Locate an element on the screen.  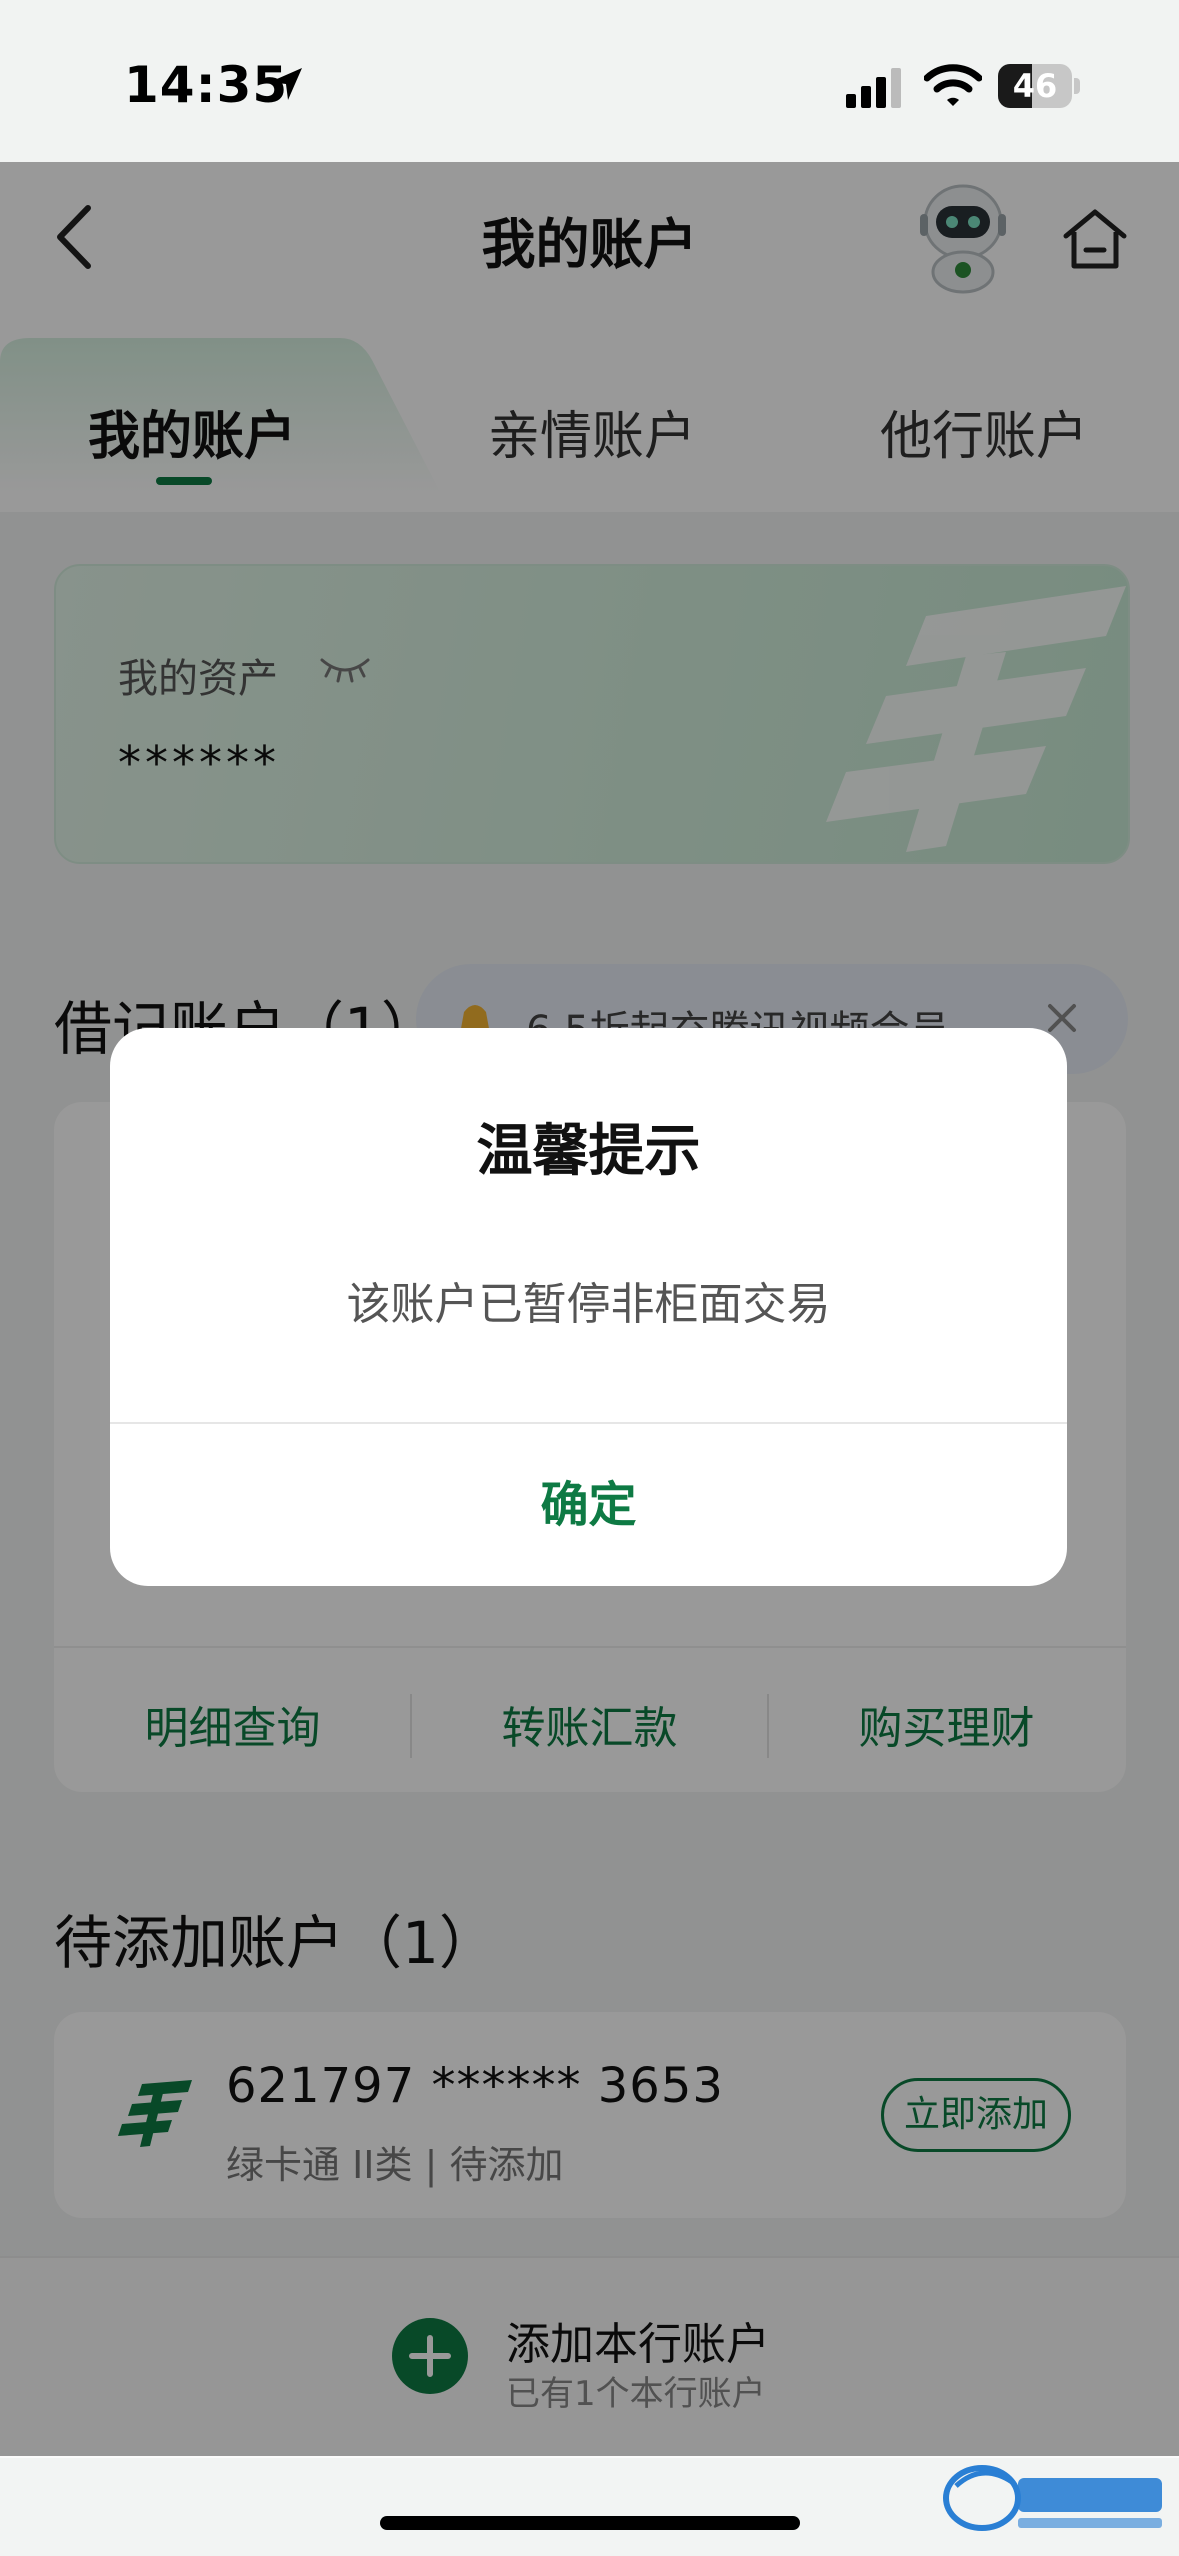
status-bar: 14:35 46 is located at coordinates (589, 81).